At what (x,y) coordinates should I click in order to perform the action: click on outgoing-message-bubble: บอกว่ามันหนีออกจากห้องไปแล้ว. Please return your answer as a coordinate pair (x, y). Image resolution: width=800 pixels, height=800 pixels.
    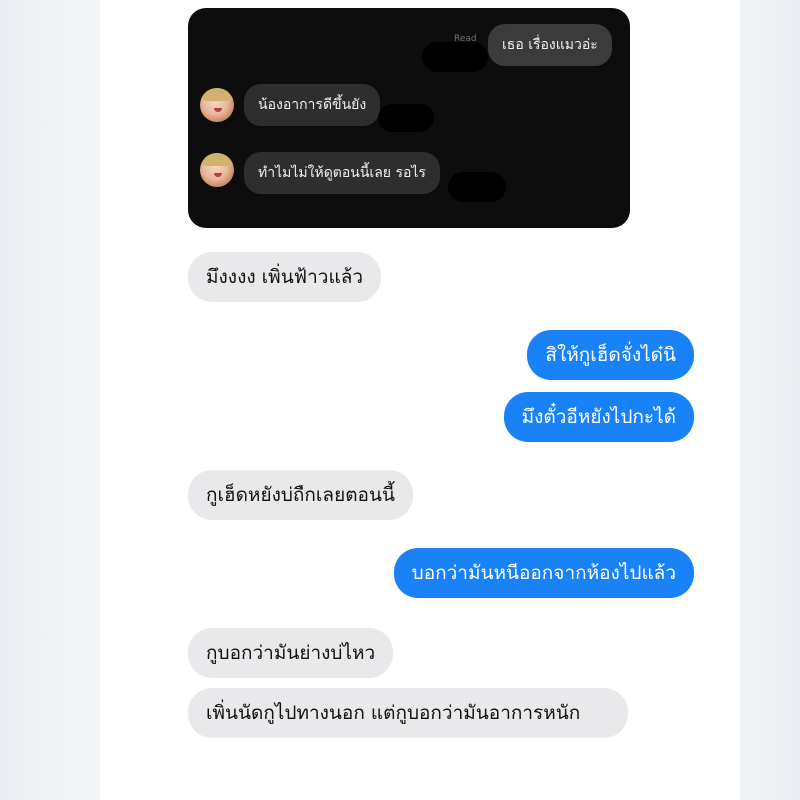
    Looking at the image, I should click on (543, 573).